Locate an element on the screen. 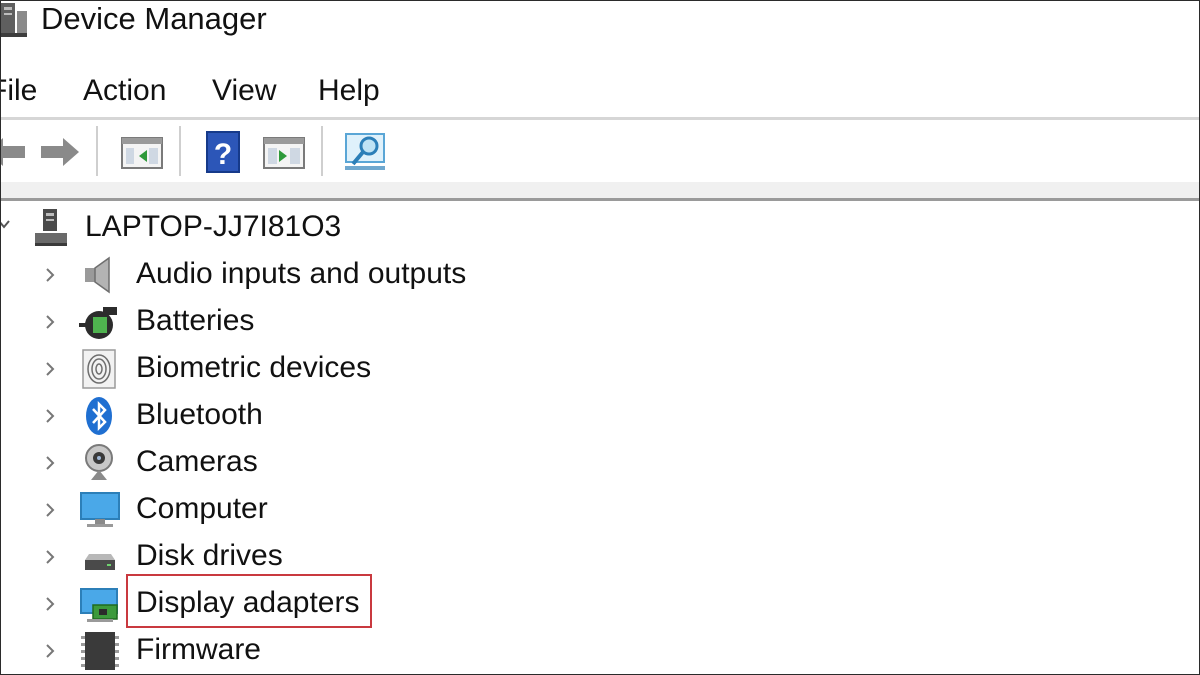 The height and width of the screenshot is (675, 1200). computer-tower-icon is located at coordinates (51, 227).